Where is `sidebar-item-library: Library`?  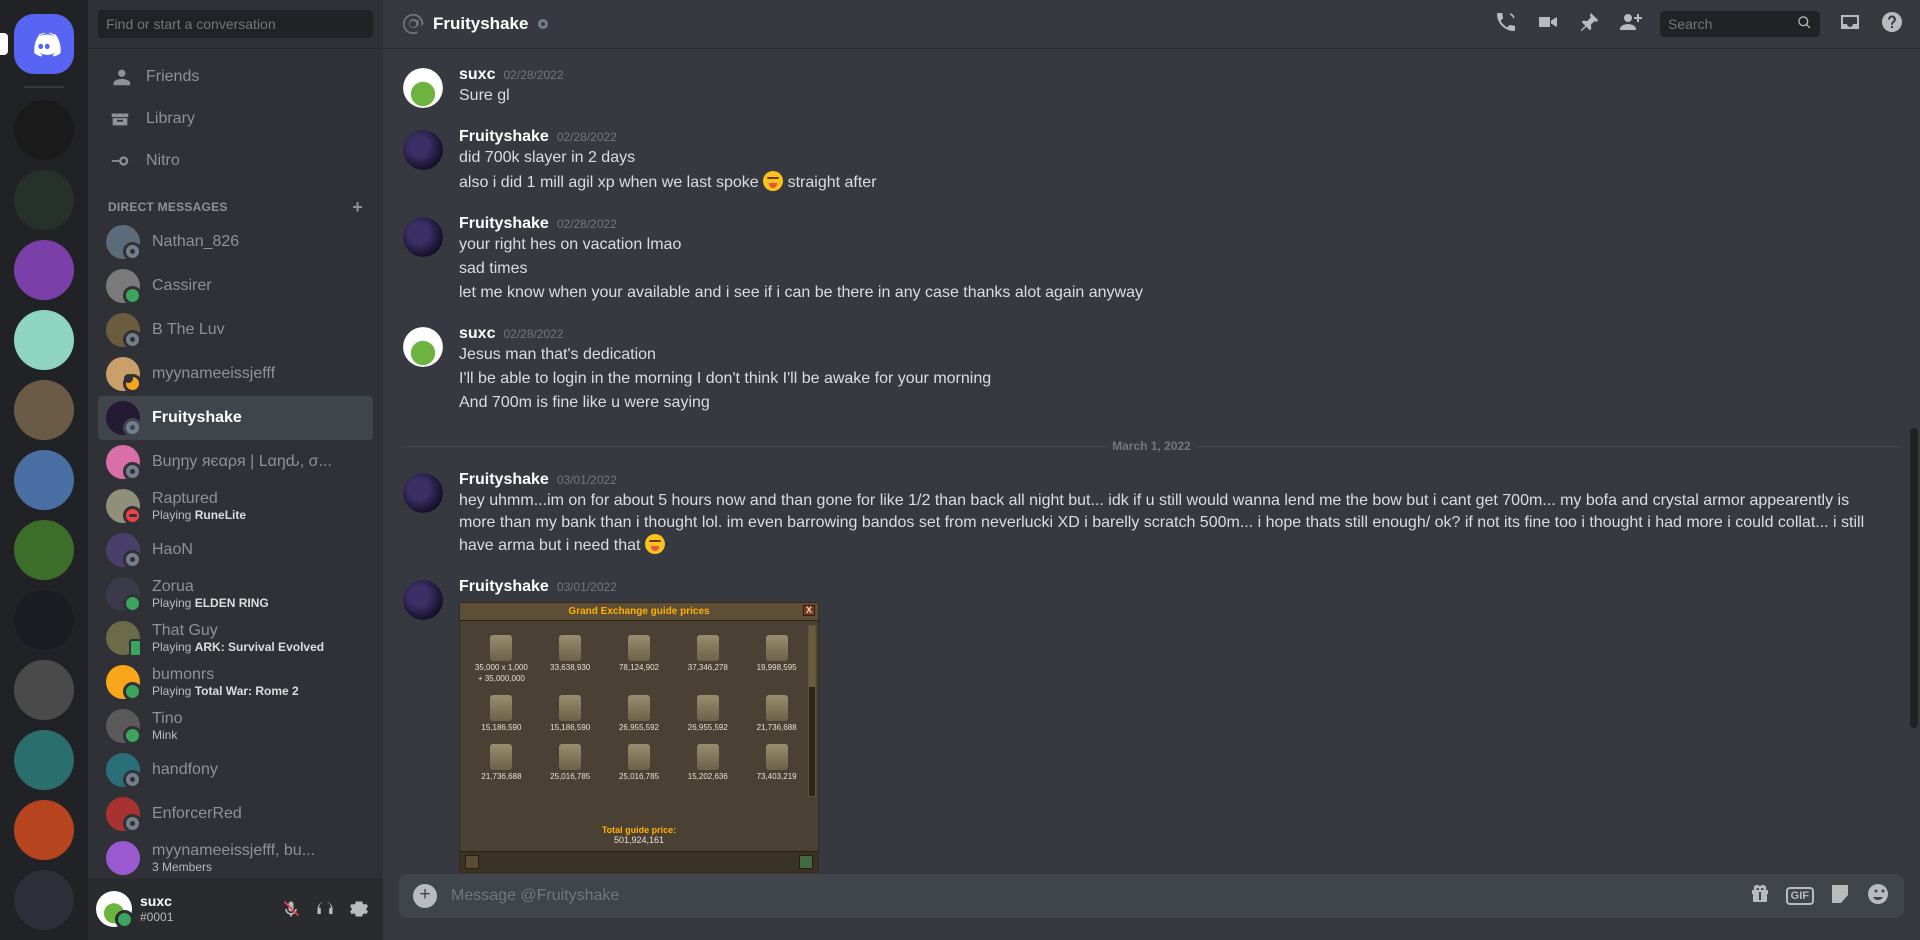
sidebar-item-library: Library is located at coordinates (235, 119).